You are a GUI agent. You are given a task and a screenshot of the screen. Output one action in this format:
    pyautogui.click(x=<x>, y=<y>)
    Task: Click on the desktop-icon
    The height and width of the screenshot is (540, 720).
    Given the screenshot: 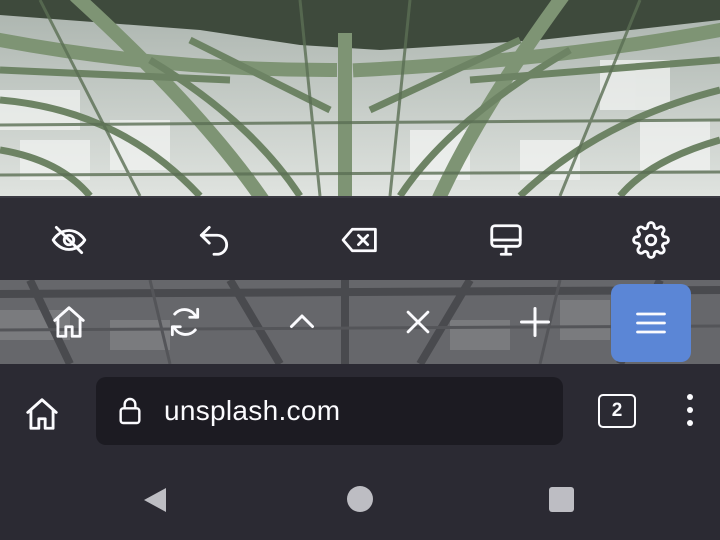 What is the action you would take?
    pyautogui.click(x=506, y=240)
    